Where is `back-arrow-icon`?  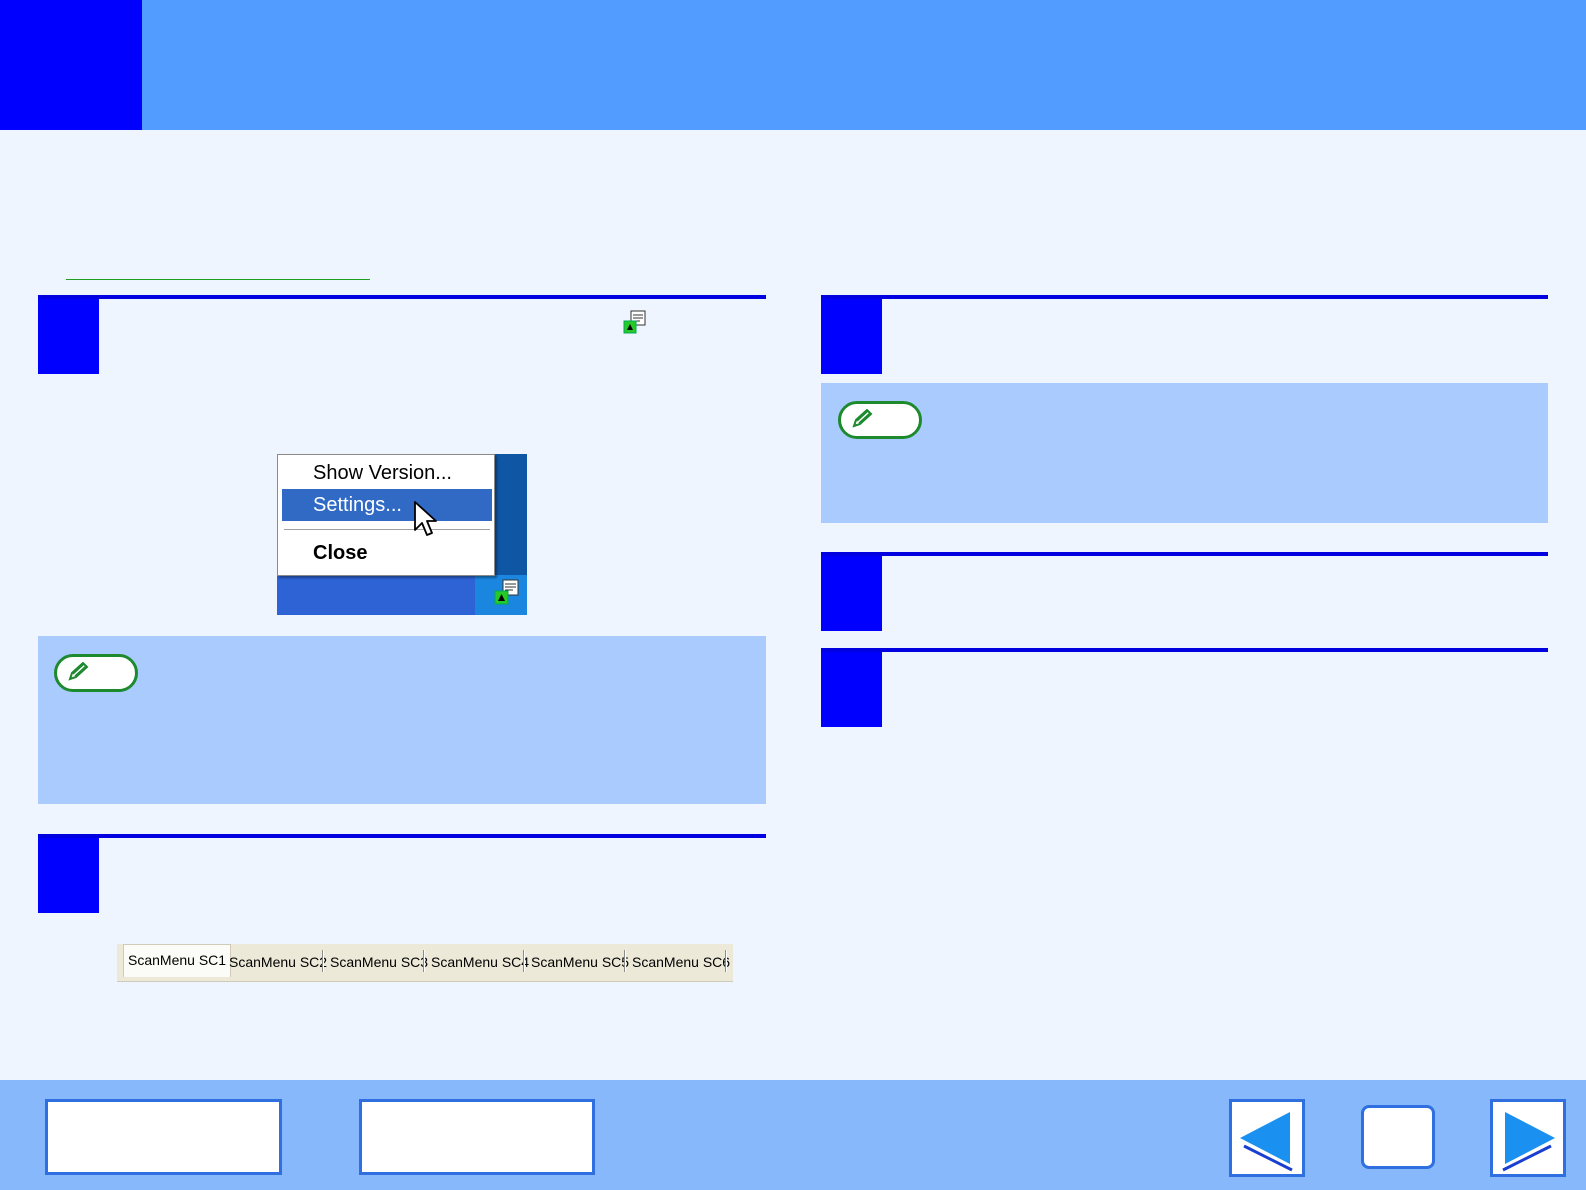
back-arrow-icon is located at coordinates (1266, 1142).